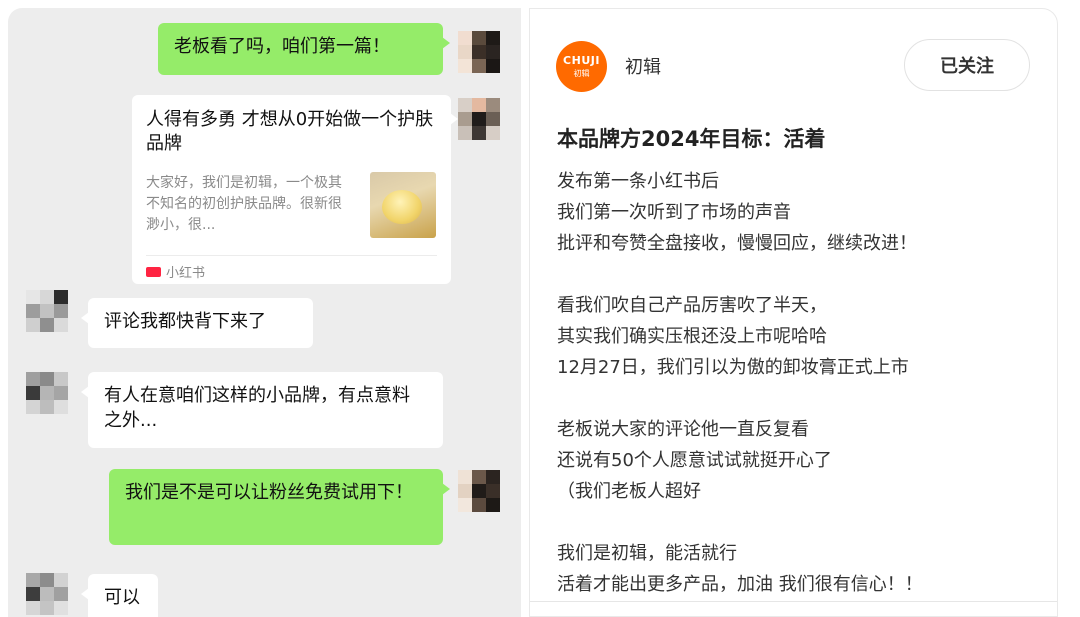 The height and width of the screenshot is (617, 1080). Describe the element at coordinates (304, 49) in the screenshot. I see `chat-message-me: 老板看了吗，咱们第一篇！` at that location.